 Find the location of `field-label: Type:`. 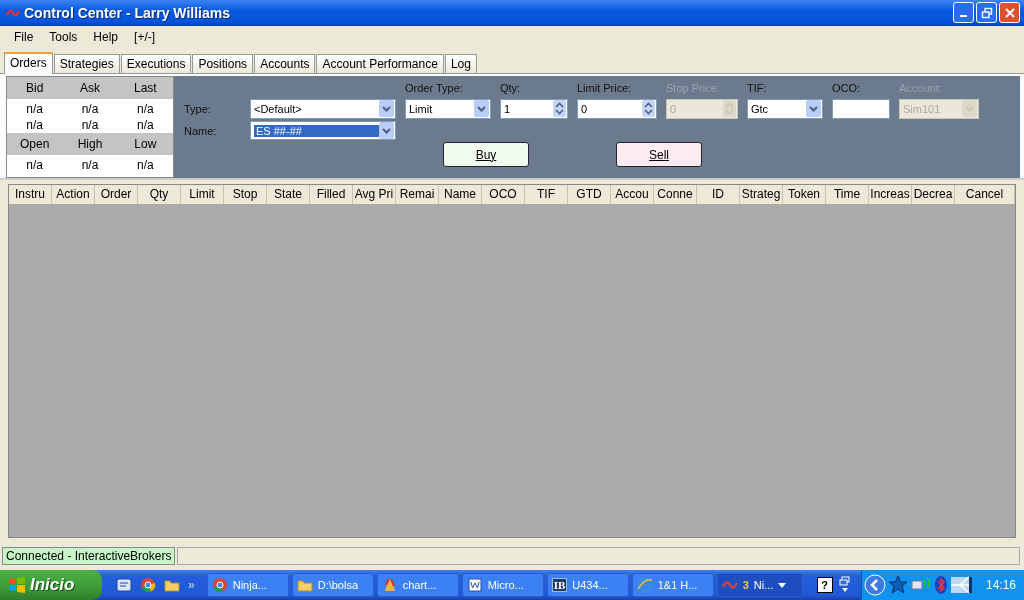

field-label: Type: is located at coordinates (198, 108).